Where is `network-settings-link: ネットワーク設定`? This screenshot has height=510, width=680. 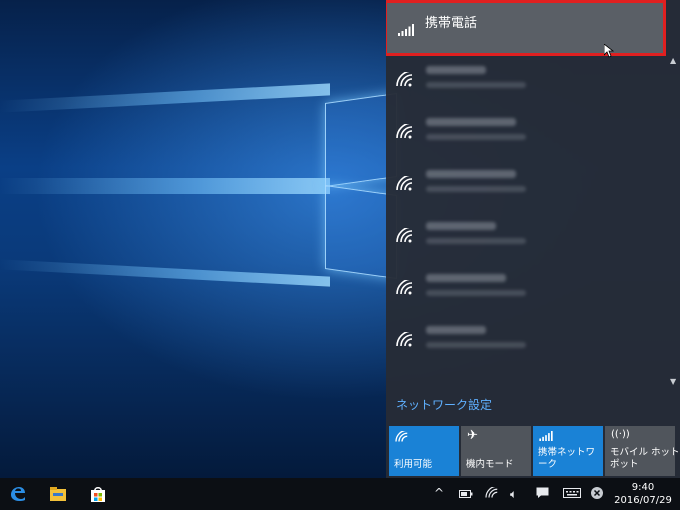
network-settings-link: ネットワーク設定 is located at coordinates (444, 404).